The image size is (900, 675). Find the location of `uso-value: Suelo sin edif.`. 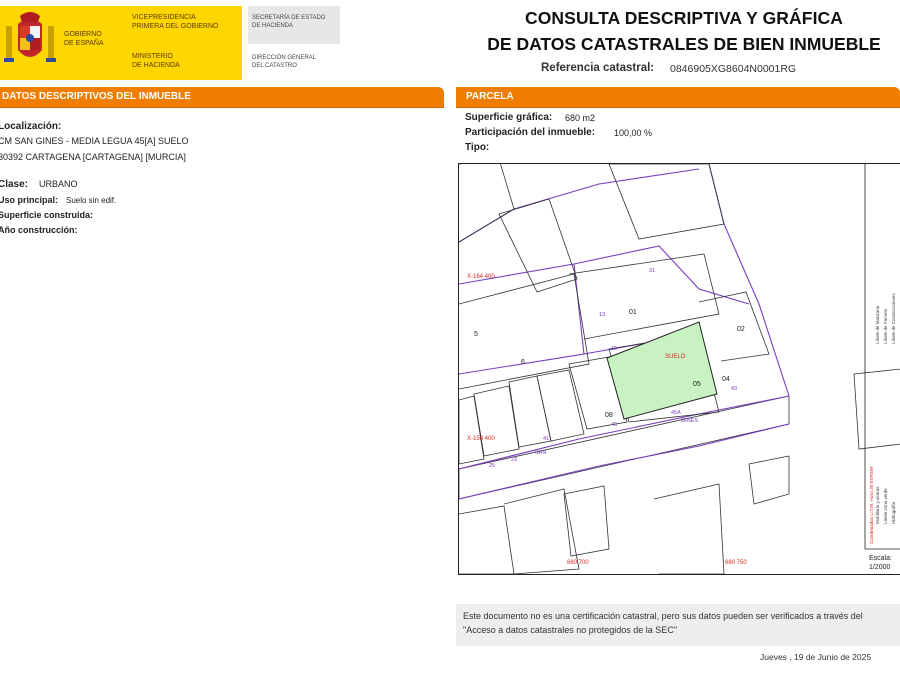

uso-value: Suelo sin edif. is located at coordinates (91, 200).